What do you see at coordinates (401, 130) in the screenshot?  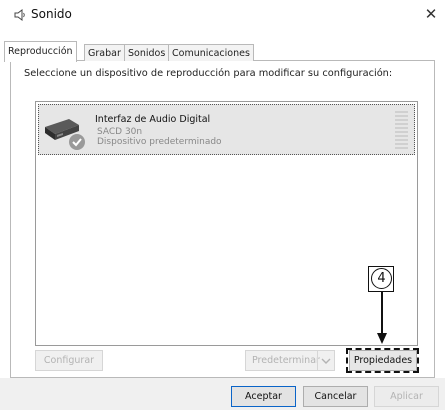 I see `volume-level-meter` at bounding box center [401, 130].